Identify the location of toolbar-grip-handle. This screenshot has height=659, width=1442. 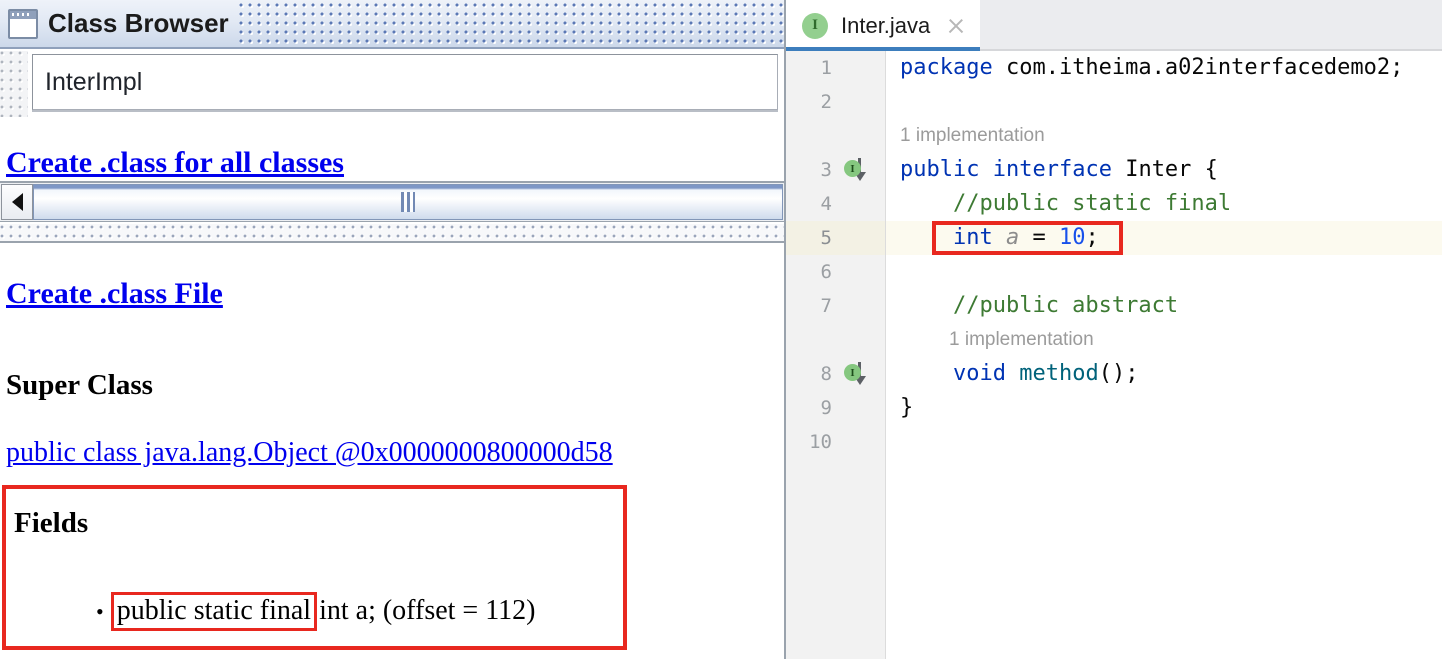
(14, 84).